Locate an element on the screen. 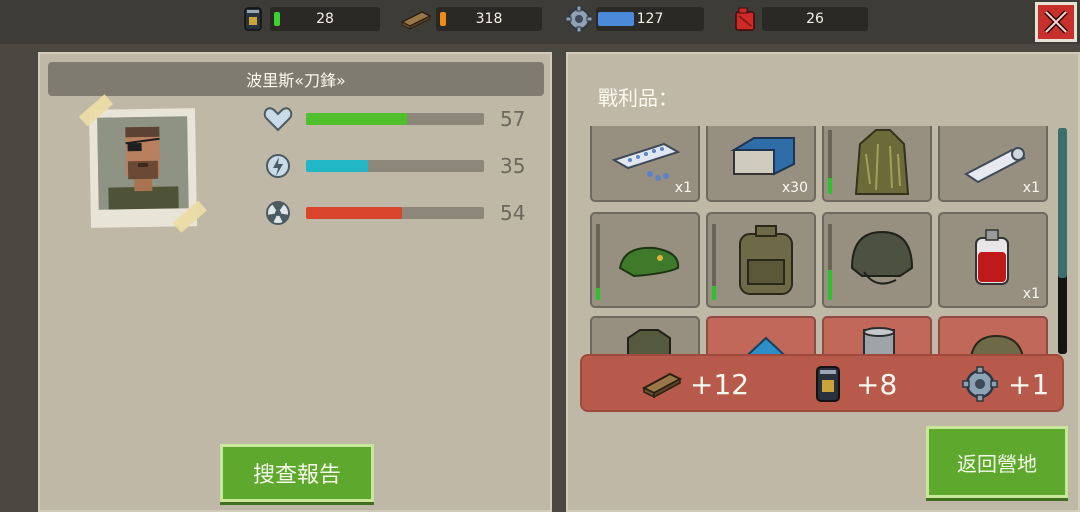  close-icon is located at coordinates (1056, 22).